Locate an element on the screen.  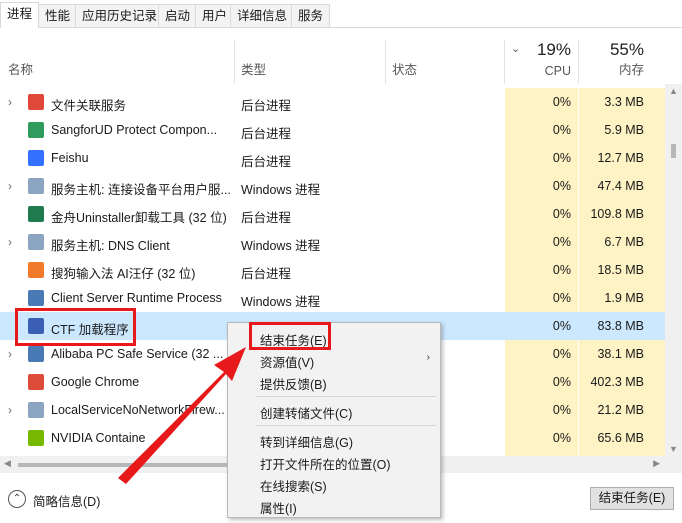
process-memory: 83.8 MB is located at coordinates (620, 326).